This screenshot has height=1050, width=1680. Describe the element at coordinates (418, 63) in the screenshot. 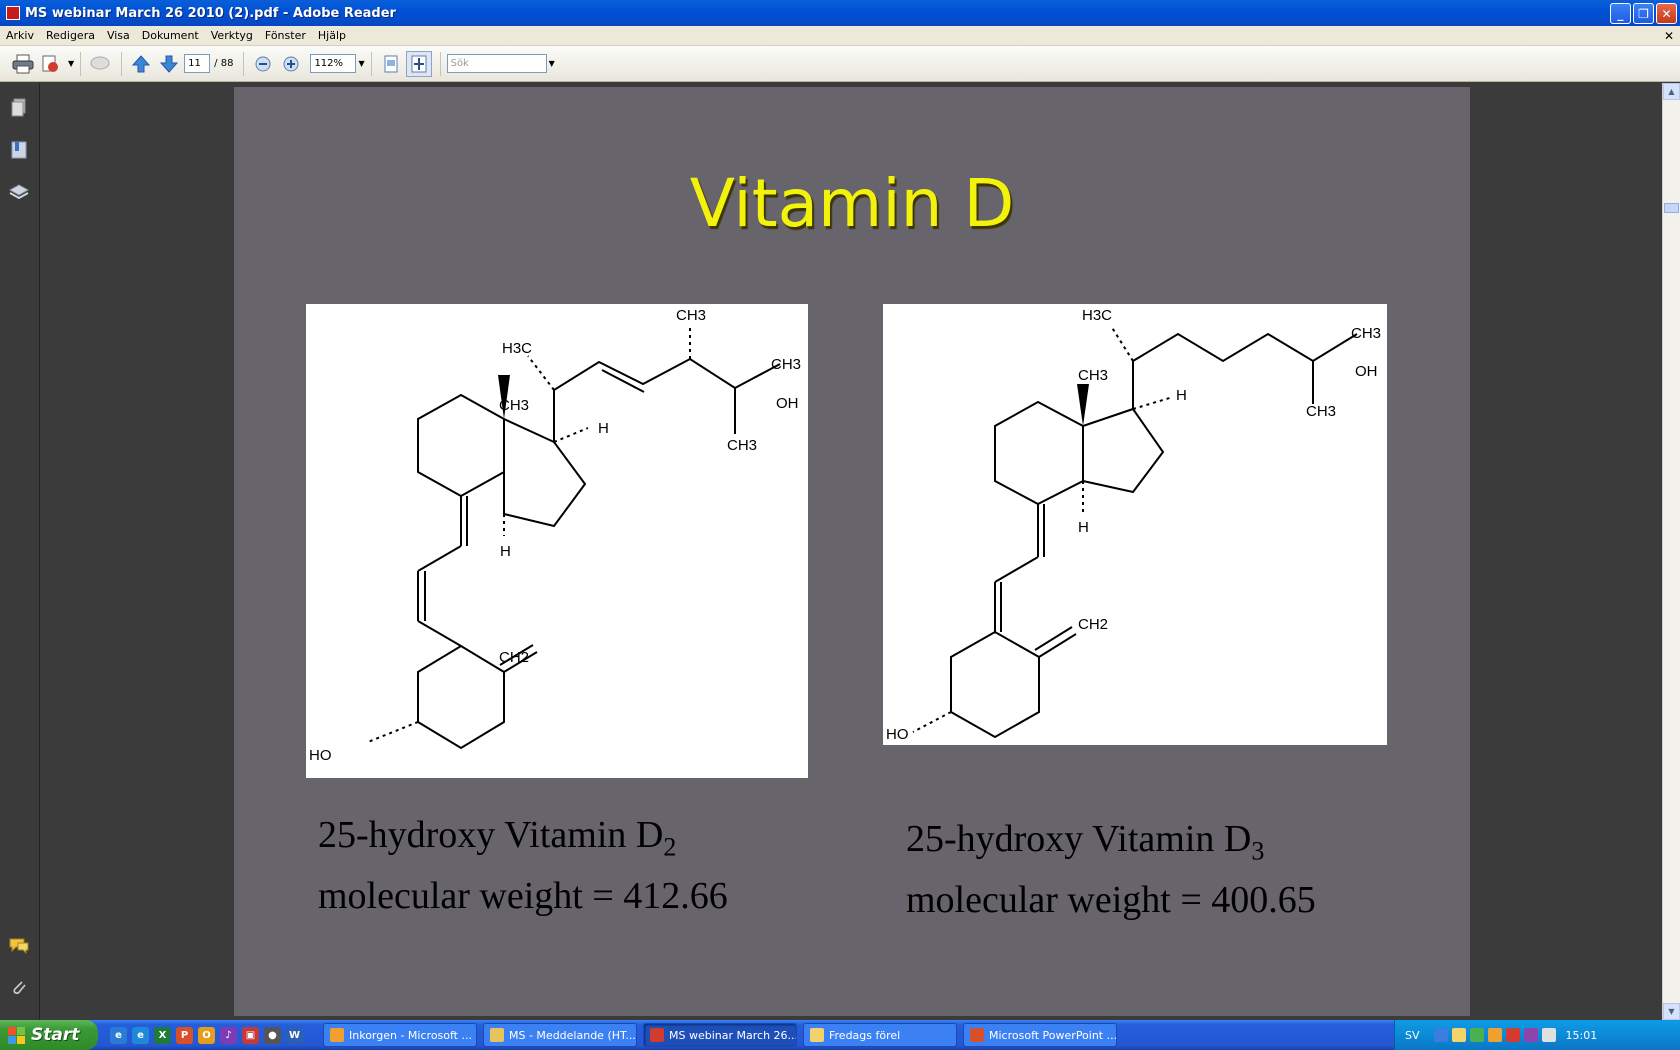

I see `fit-width-icon` at that location.